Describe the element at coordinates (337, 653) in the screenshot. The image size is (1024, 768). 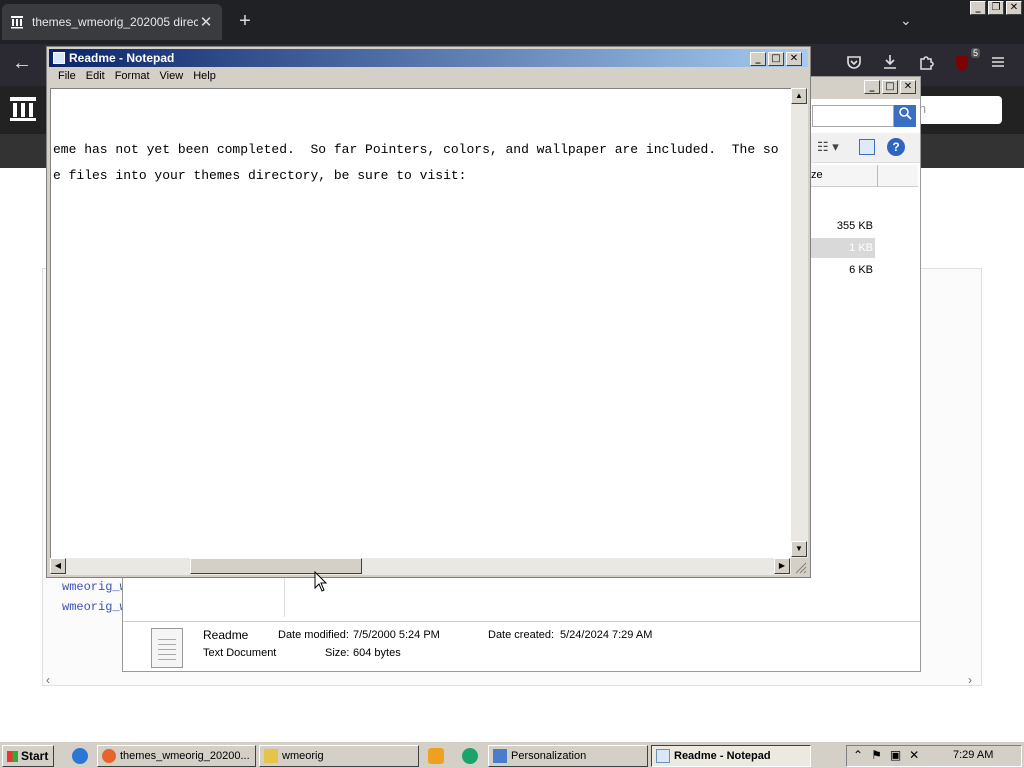
I see `details-size-label: Size:` at that location.